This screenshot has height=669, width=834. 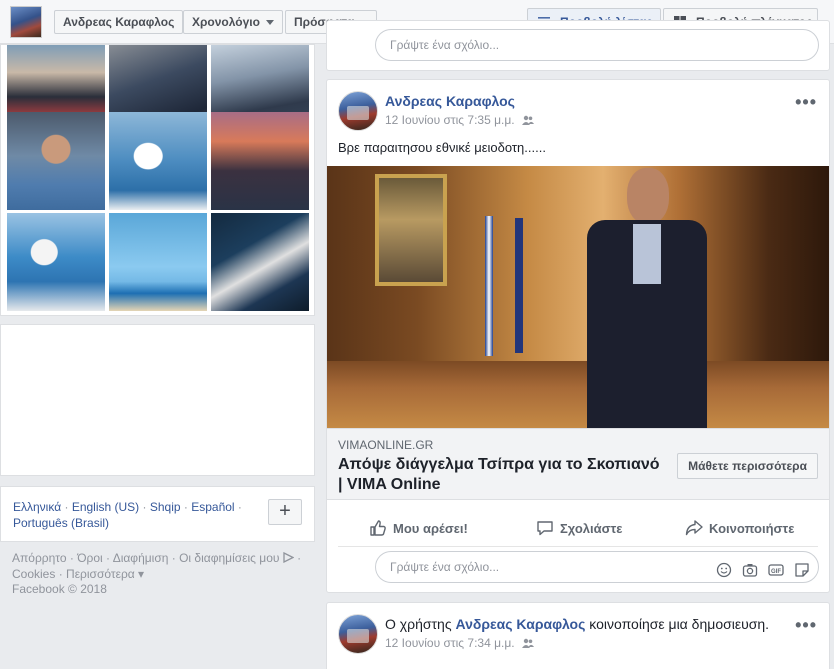 I want to click on painting, so click(x=411, y=230).